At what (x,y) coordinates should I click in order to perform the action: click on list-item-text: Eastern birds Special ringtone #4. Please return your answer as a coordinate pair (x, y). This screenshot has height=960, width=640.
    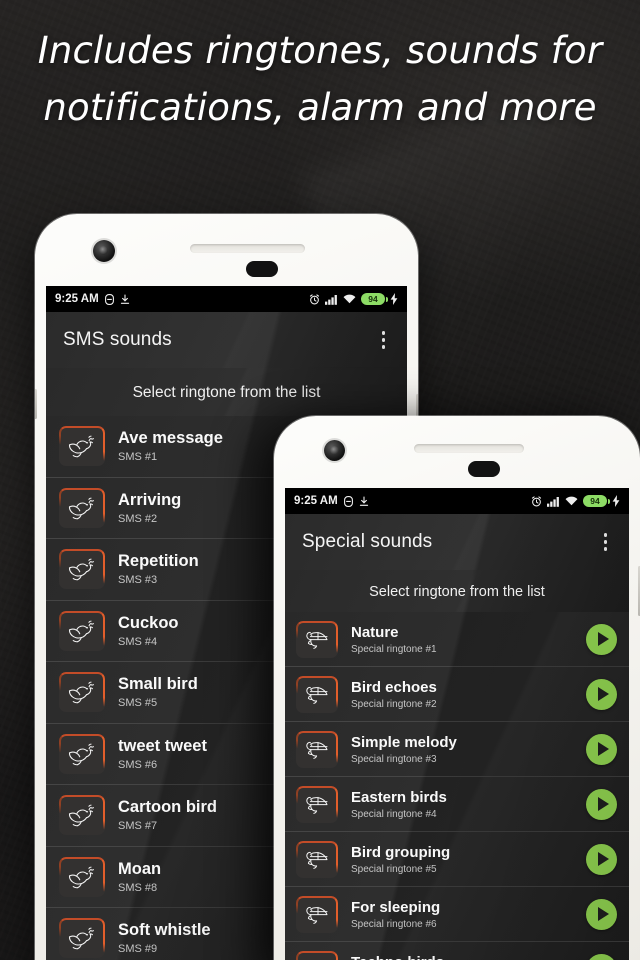
    Looking at the image, I should click on (462, 804).